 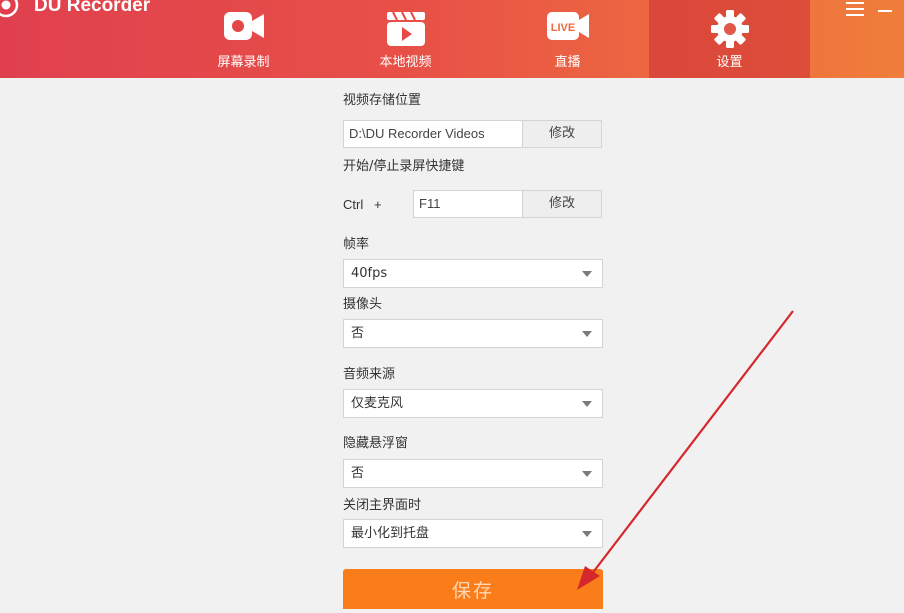 What do you see at coordinates (885, 11) in the screenshot?
I see `minimize-icon` at bounding box center [885, 11].